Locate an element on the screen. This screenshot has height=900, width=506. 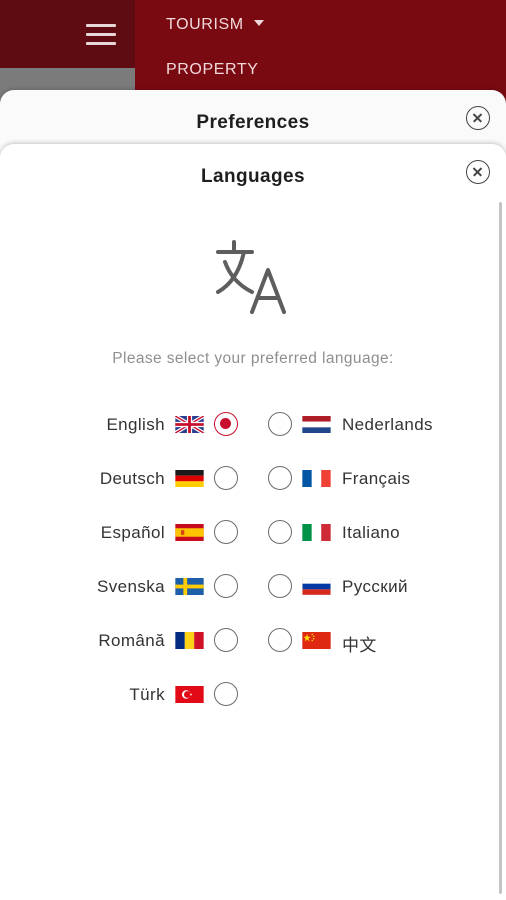
language-prompt: Please select your preferred language: is located at coordinates (253, 358).